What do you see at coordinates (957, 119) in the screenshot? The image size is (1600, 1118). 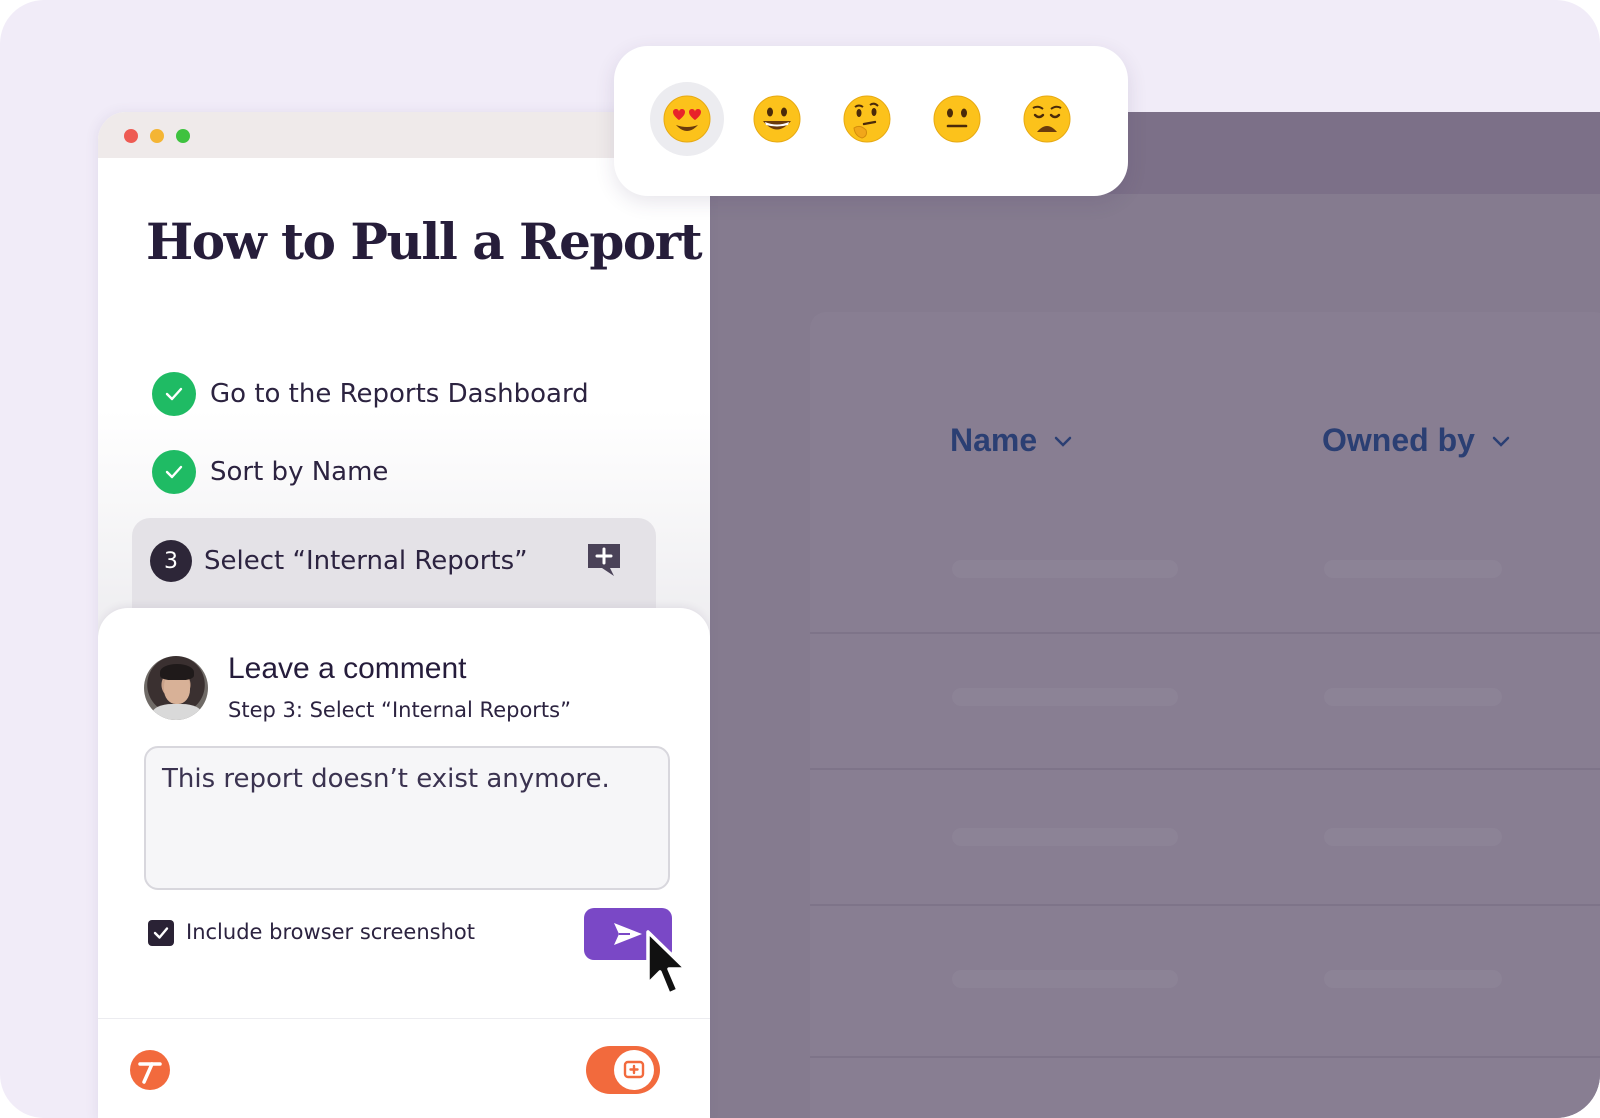 I see `neutral-emoji-icon` at bounding box center [957, 119].